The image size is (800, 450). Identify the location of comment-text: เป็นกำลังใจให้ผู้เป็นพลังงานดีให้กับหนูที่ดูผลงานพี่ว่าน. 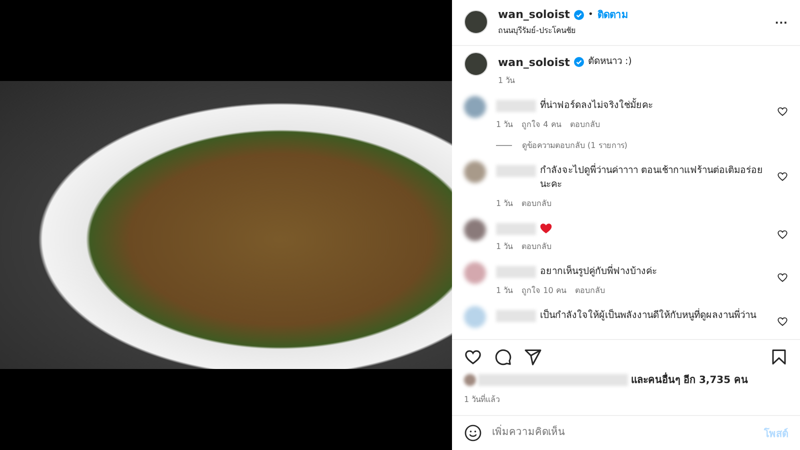
(649, 316).